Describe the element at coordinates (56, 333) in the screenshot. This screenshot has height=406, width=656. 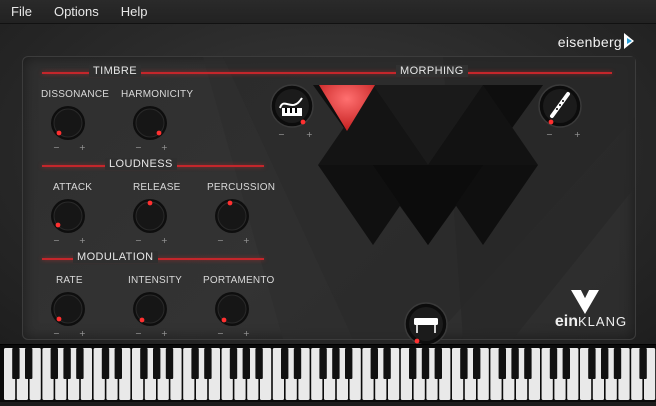
I see `rate-minus: −` at that location.